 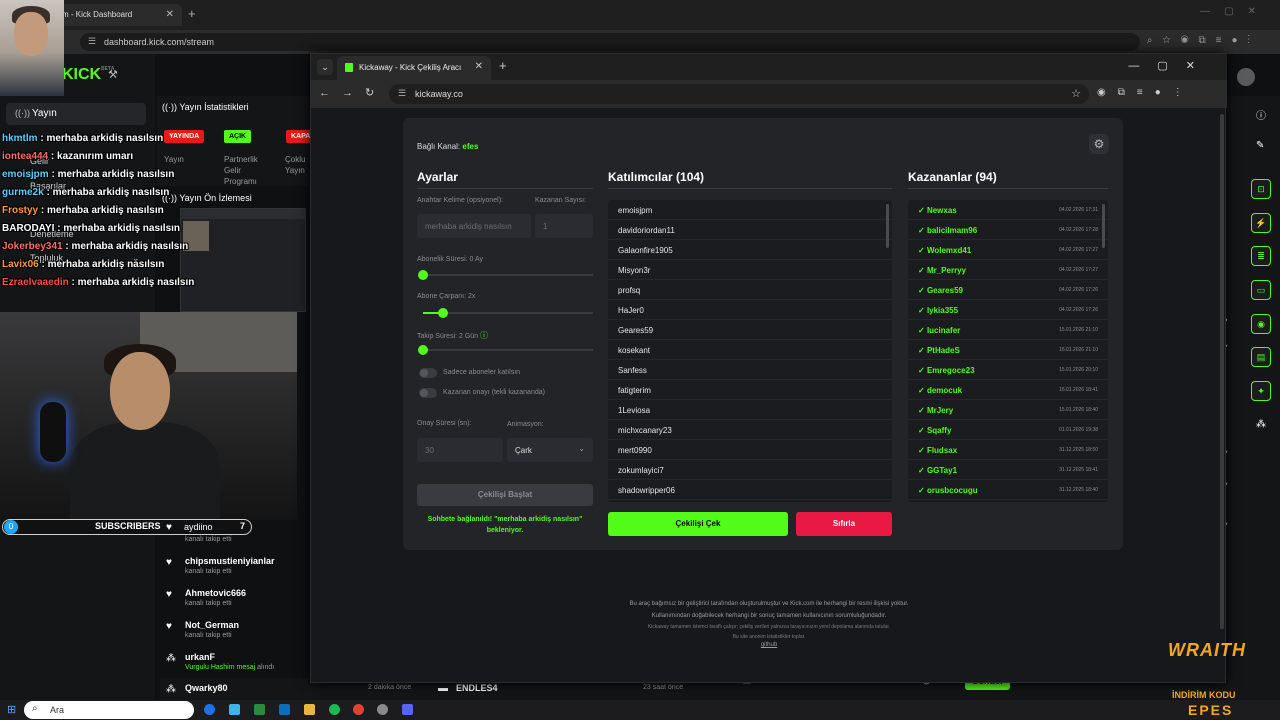 What do you see at coordinates (750, 230) in the screenshot?
I see `participant-row: davidoriordan11` at bounding box center [750, 230].